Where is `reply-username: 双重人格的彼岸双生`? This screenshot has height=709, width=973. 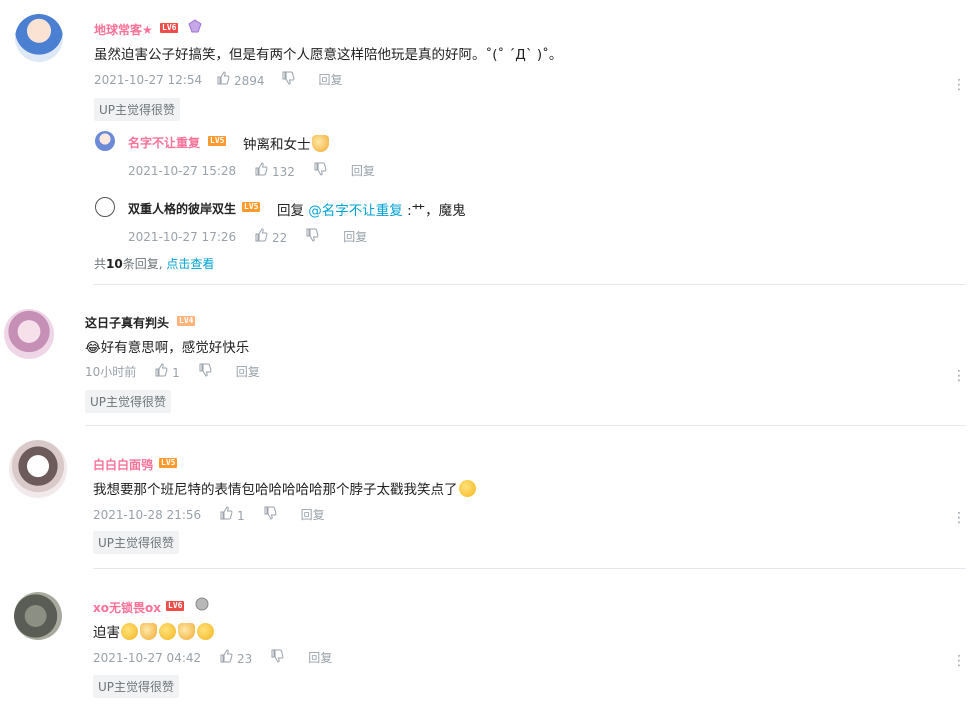 reply-username: 双重人格的彼岸双生 is located at coordinates (182, 208).